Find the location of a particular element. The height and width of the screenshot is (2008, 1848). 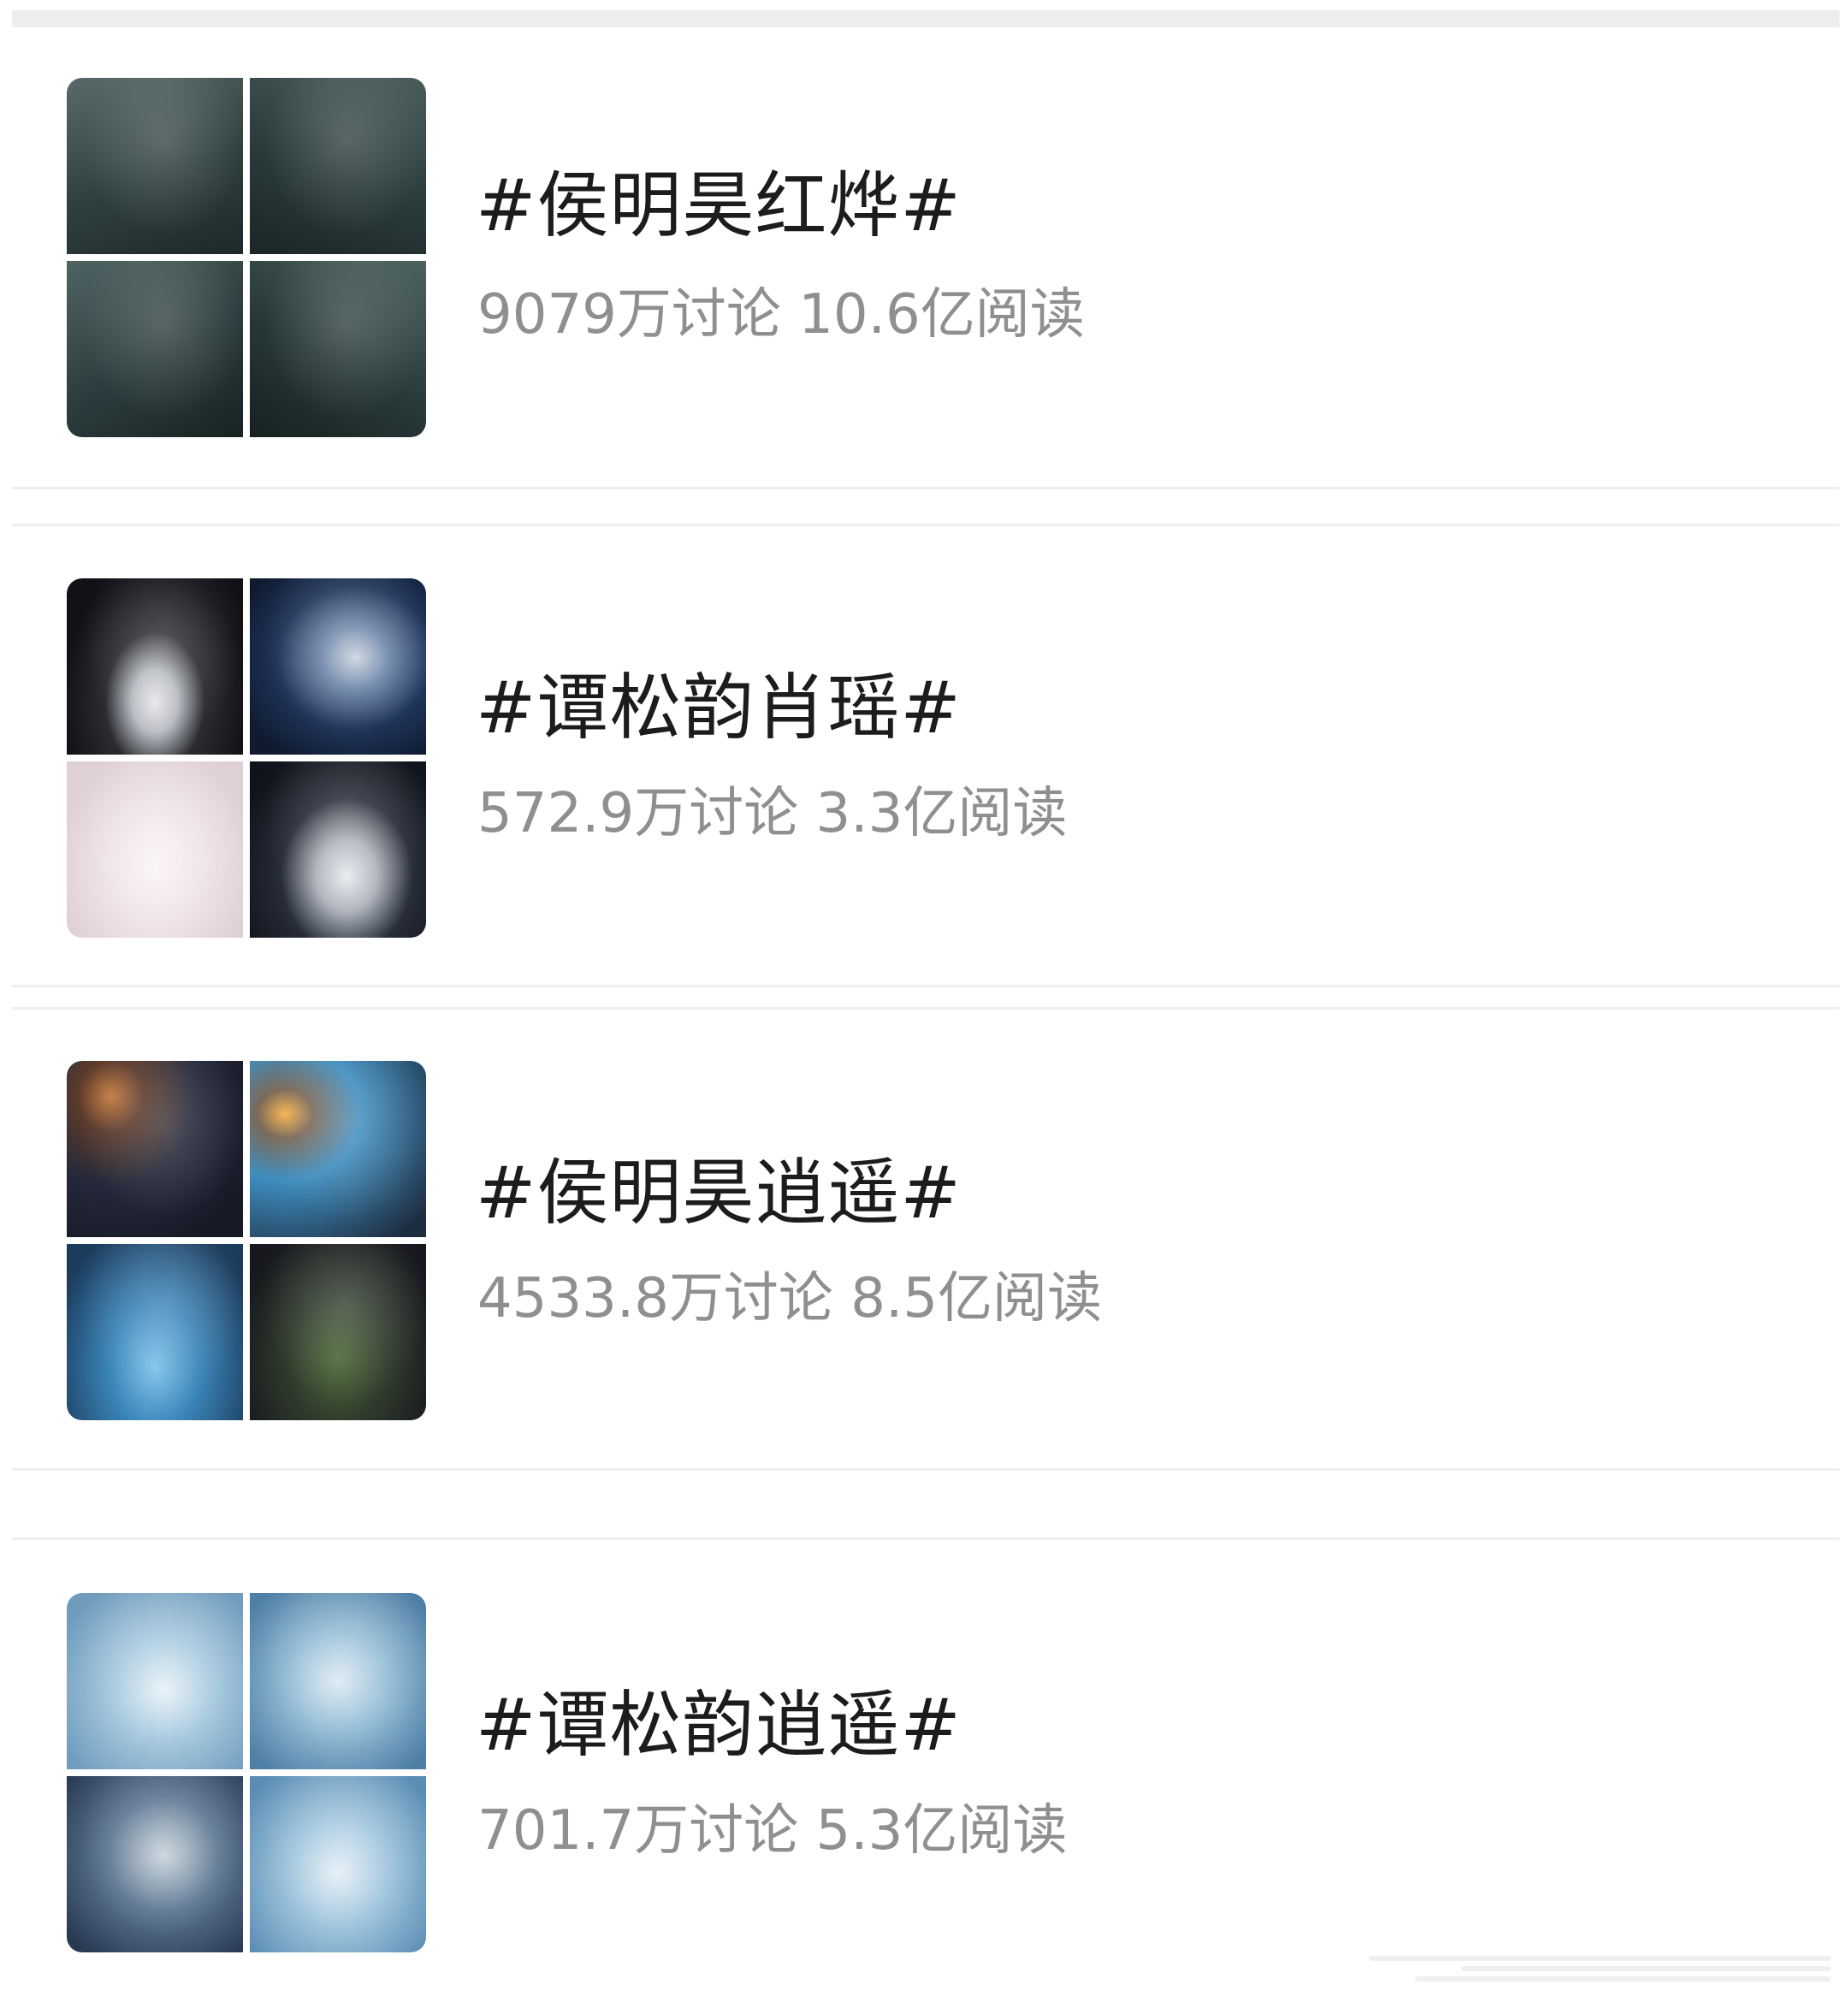

topic-stats: 572.9万讨论 3.3亿阅读 is located at coordinates (772, 813).